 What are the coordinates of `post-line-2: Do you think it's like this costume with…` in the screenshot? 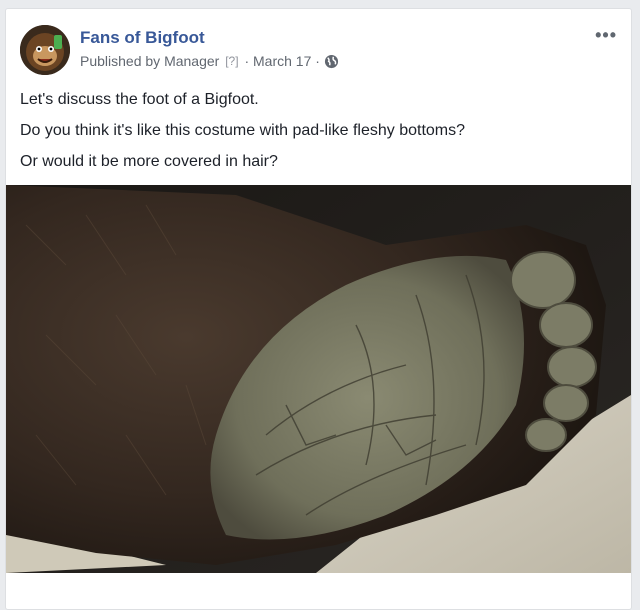 It's located at (243, 130).